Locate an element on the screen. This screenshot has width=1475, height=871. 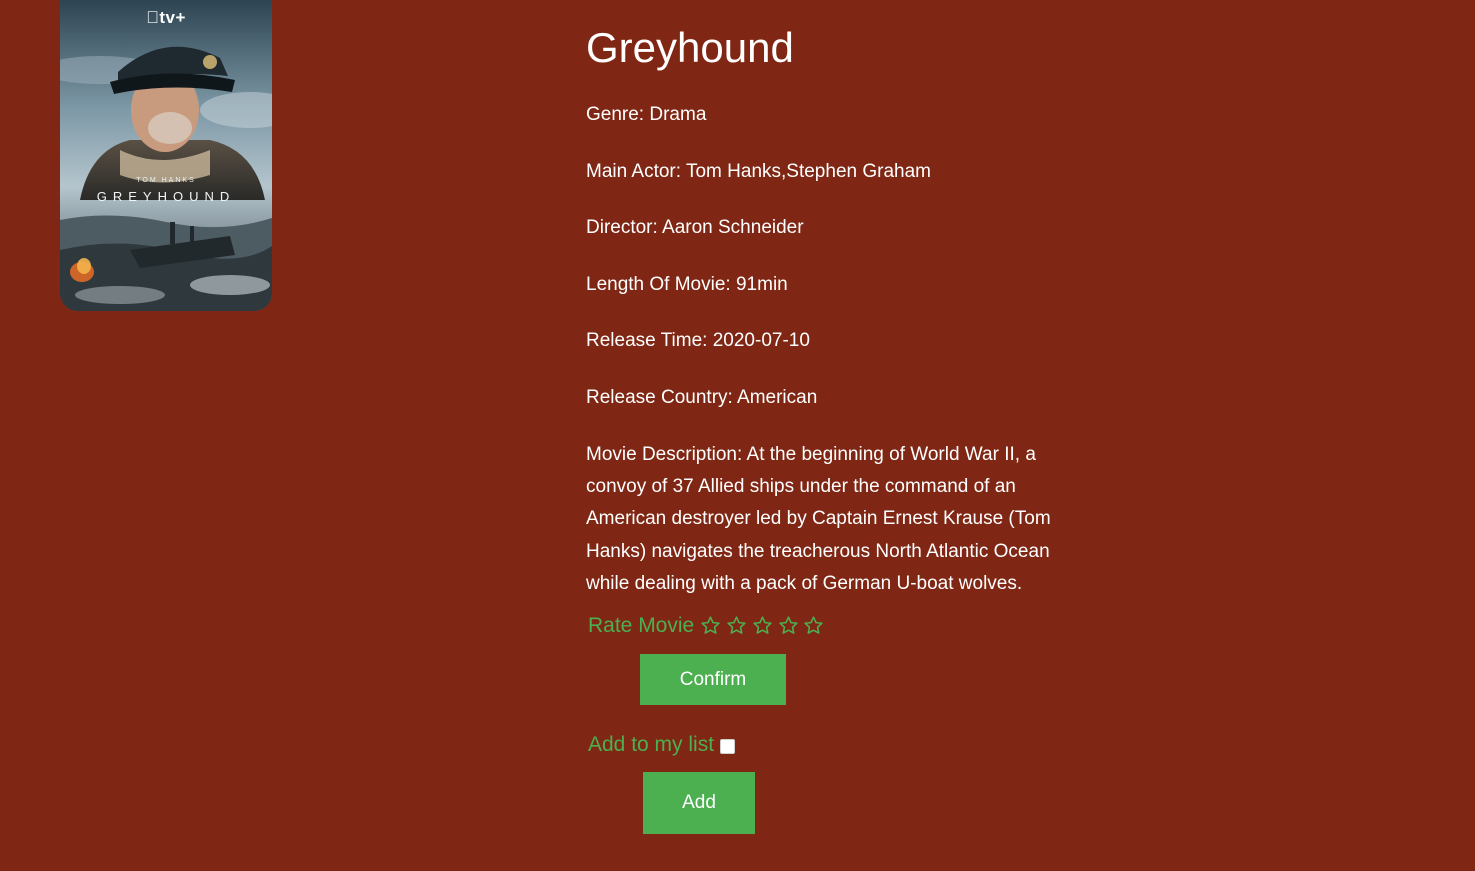
length-value: 91min is located at coordinates (761, 284).